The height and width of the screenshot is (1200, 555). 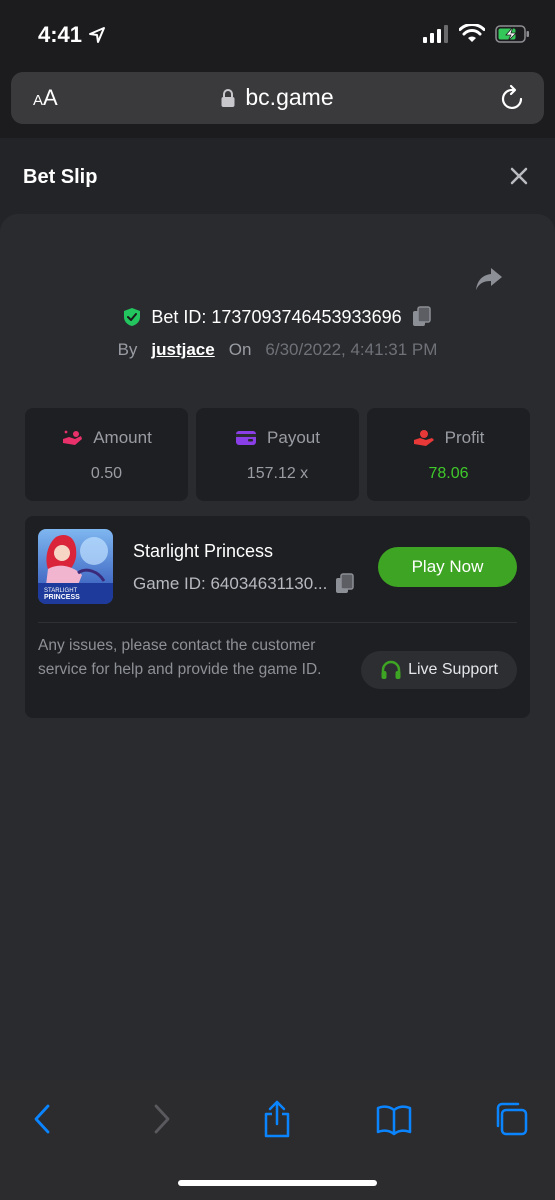 What do you see at coordinates (394, 1120) in the screenshot?
I see `bookmarks-icon` at bounding box center [394, 1120].